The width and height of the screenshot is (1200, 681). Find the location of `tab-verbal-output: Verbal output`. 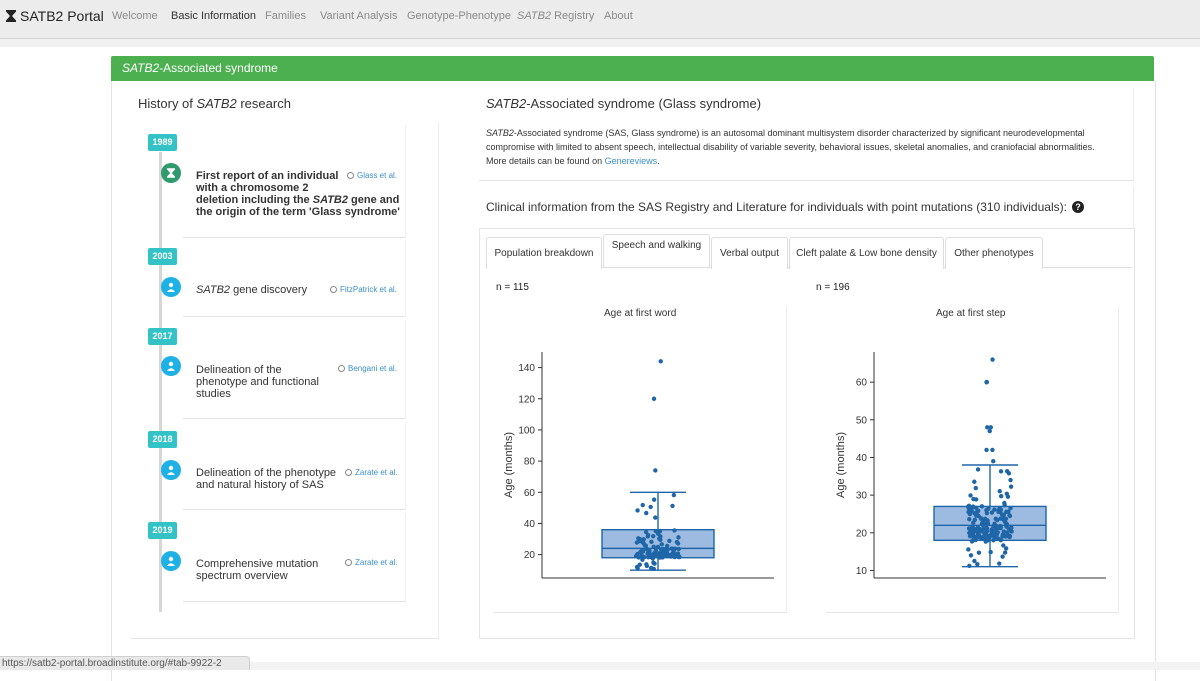

tab-verbal-output: Verbal output is located at coordinates (749, 253).